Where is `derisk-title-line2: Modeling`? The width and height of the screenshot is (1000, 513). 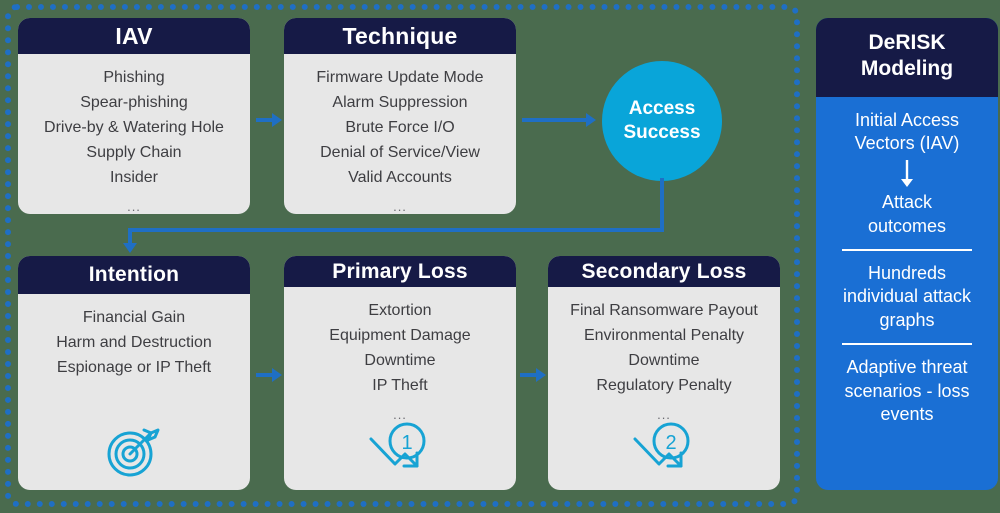
derisk-title-line2: Modeling is located at coordinates (907, 69).